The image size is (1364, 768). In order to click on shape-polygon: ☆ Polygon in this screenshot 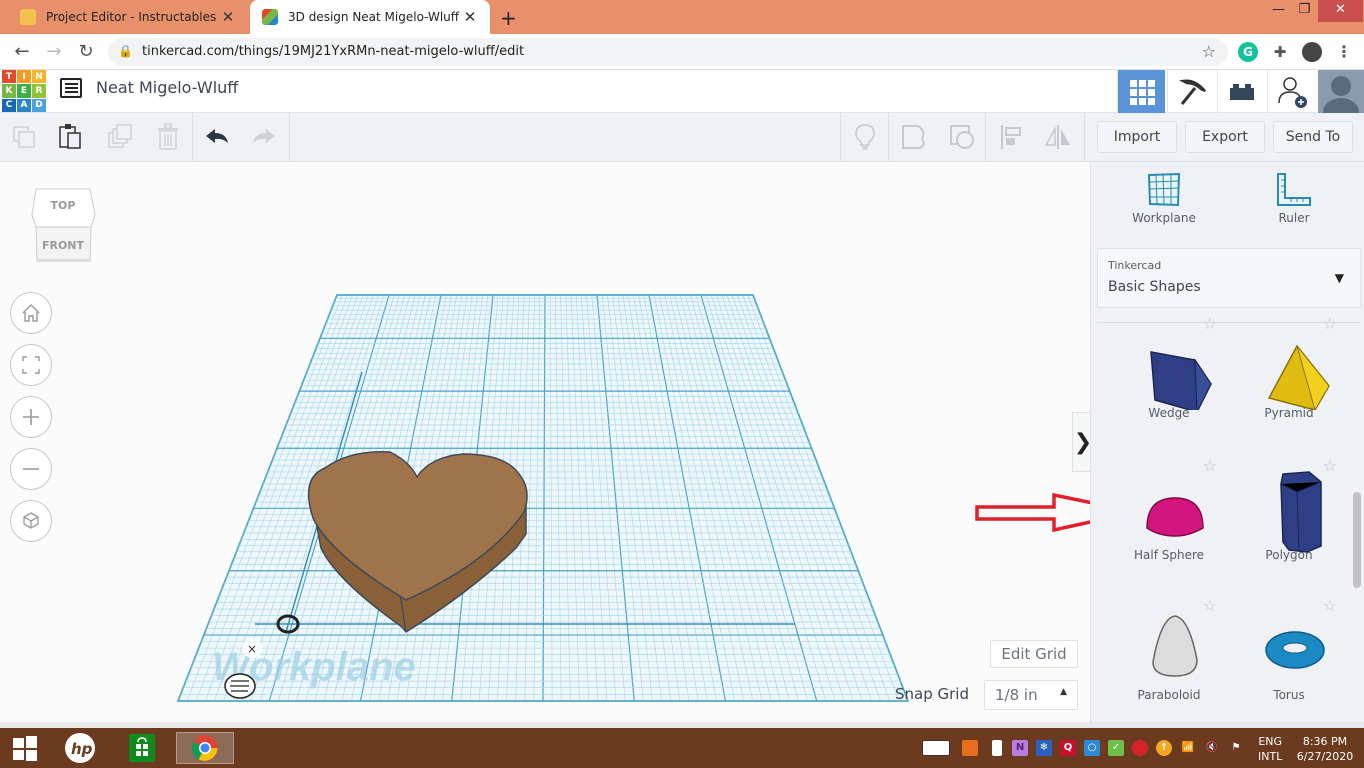, I will do `click(1289, 517)`.